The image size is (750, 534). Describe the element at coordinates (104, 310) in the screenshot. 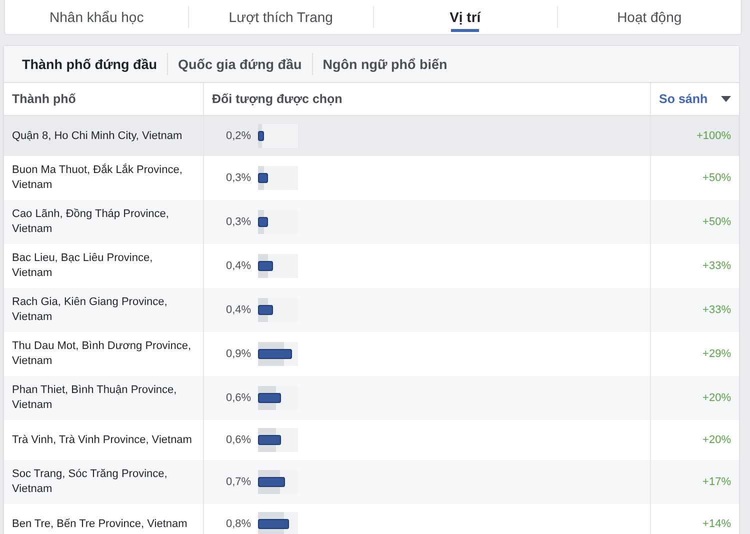

I see `city-cell: Rach Gia, Kiên Giang Province, Vietnam` at that location.